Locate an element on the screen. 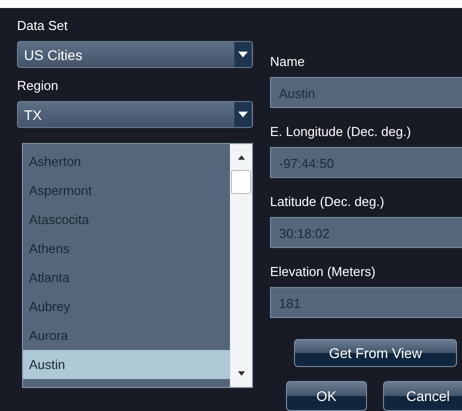  field-label: Latitude (Dec. deg.) is located at coordinates (328, 202).